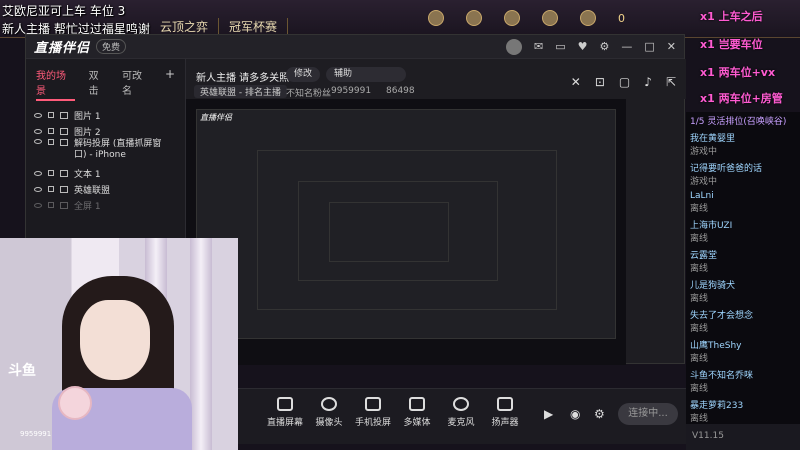  What do you see at coordinates (514, 46) in the screenshot?
I see `avatar` at bounding box center [514, 46].